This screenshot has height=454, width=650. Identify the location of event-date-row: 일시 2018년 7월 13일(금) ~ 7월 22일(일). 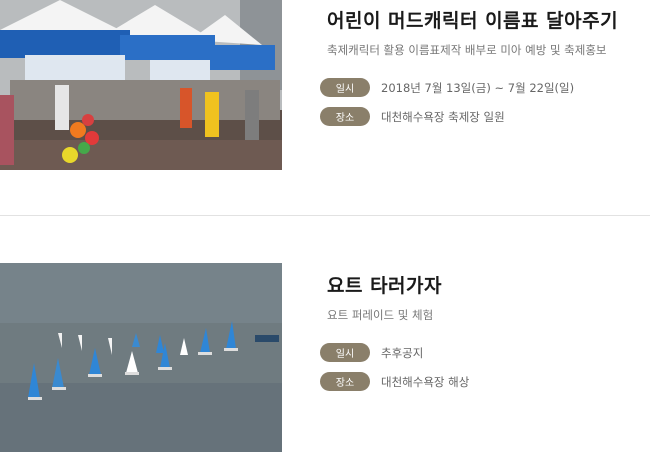
(469, 87).